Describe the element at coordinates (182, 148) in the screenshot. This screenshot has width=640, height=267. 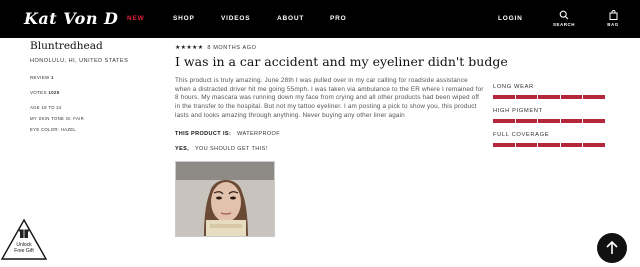
I see `recommend-label: YES,` at that location.